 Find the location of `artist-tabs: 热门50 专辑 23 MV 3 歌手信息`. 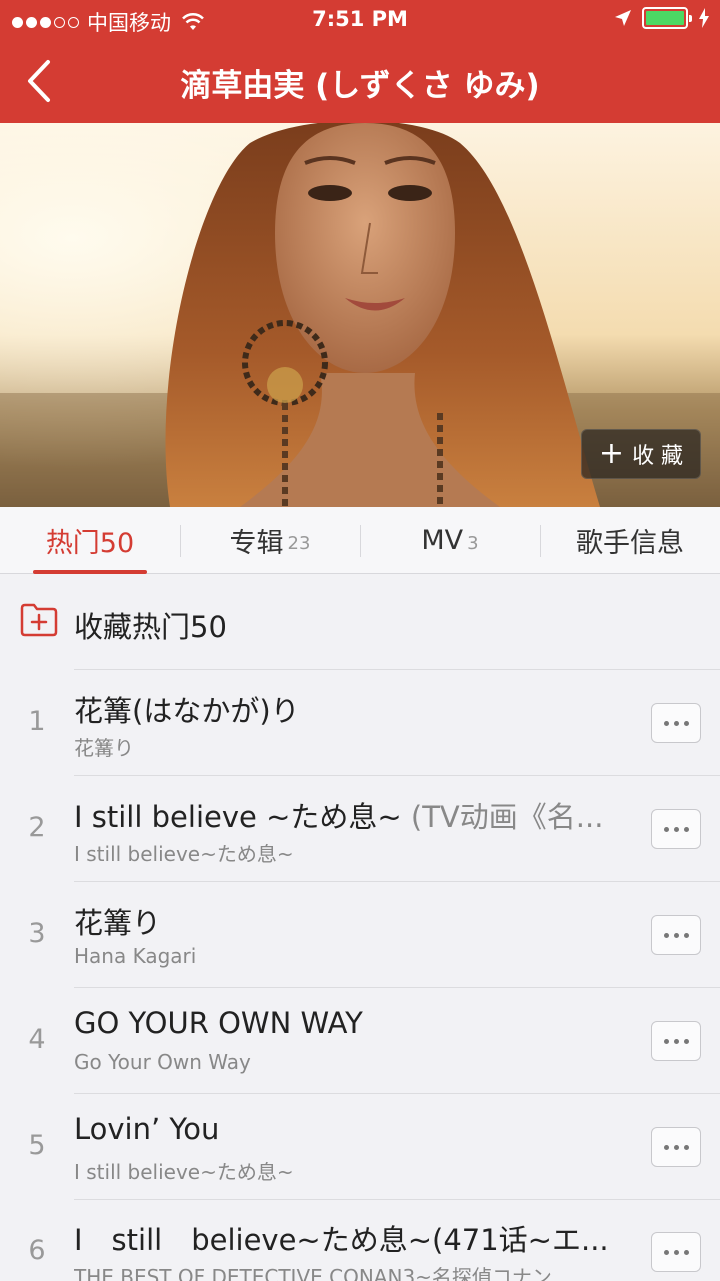

artist-tabs: 热门50 专辑 23 MV 3 歌手信息 is located at coordinates (360, 540).